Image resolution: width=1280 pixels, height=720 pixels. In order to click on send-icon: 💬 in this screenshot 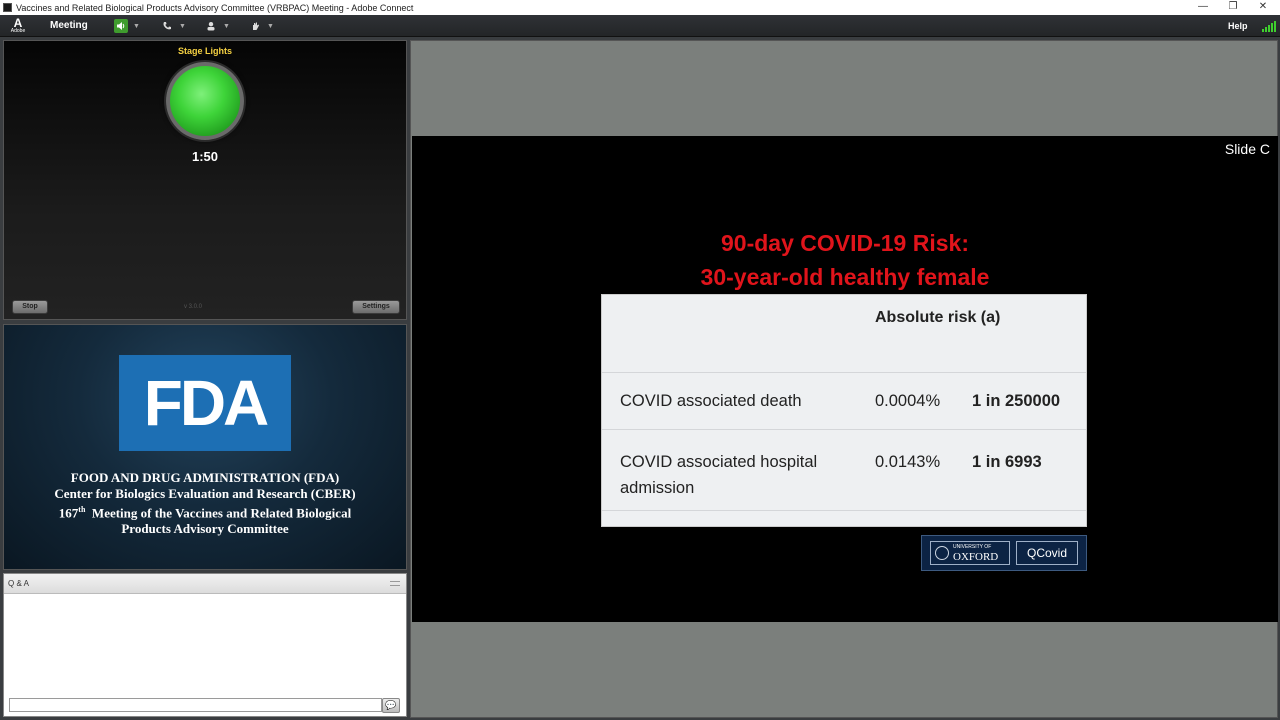, I will do `click(391, 705)`.